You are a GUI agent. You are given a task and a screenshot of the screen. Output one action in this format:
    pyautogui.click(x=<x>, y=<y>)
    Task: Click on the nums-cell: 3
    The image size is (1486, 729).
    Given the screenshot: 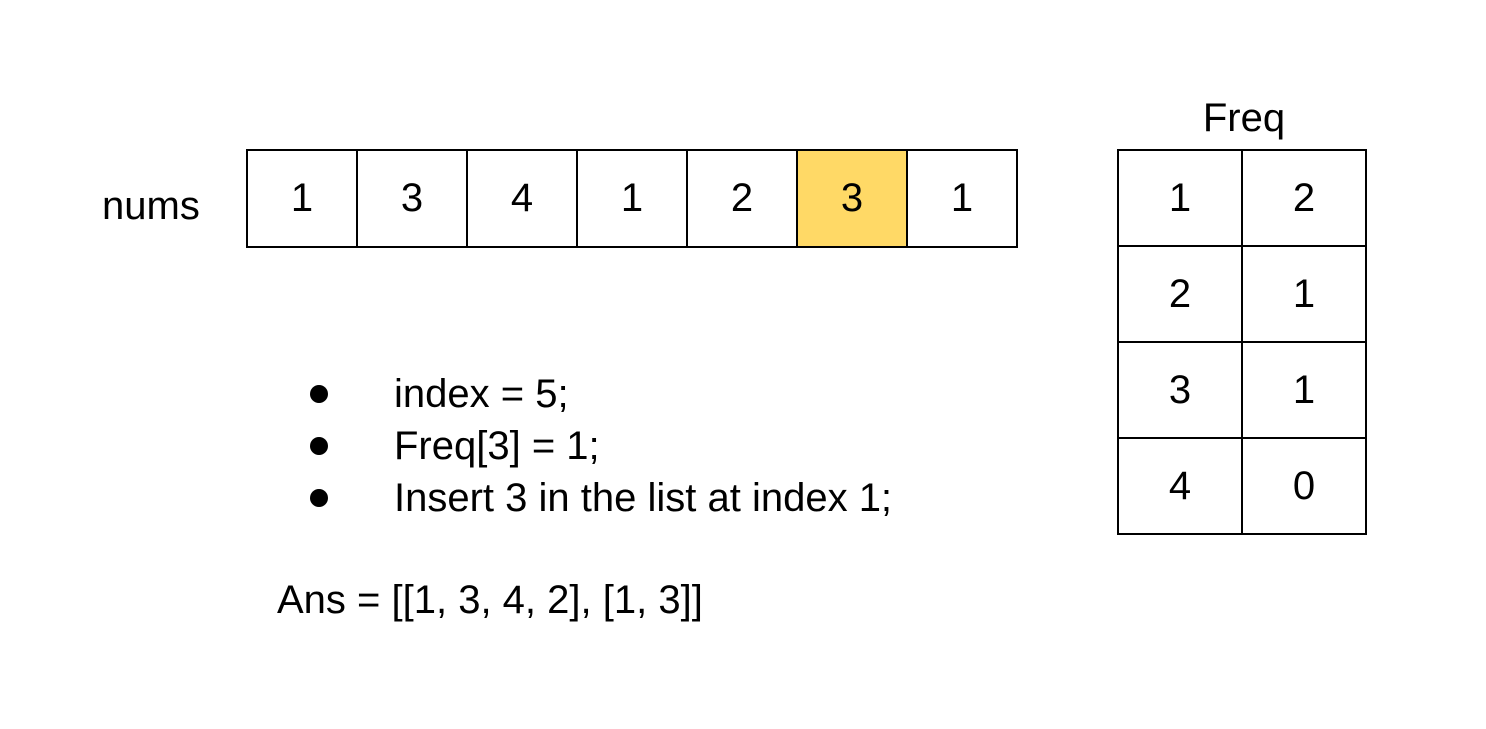 What is the action you would take?
    pyautogui.click(x=412, y=198)
    